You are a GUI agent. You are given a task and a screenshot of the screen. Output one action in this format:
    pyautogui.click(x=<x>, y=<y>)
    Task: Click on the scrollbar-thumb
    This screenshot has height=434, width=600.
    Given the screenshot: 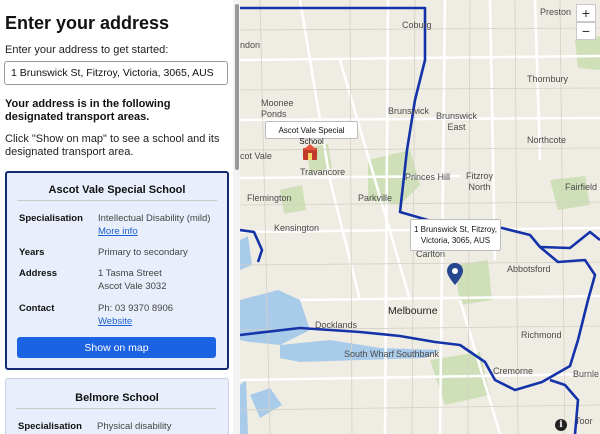 What is the action you would take?
    pyautogui.click(x=237, y=87)
    